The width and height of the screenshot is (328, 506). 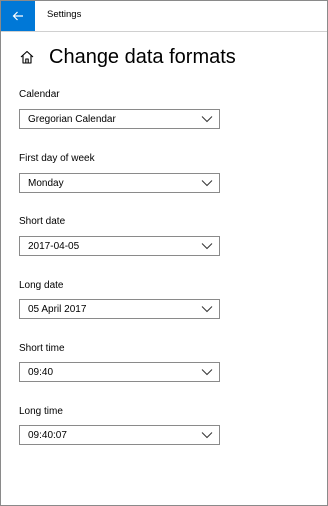 What do you see at coordinates (72, 119) in the screenshot?
I see `calendar-value: Gregorian Calendar` at bounding box center [72, 119].